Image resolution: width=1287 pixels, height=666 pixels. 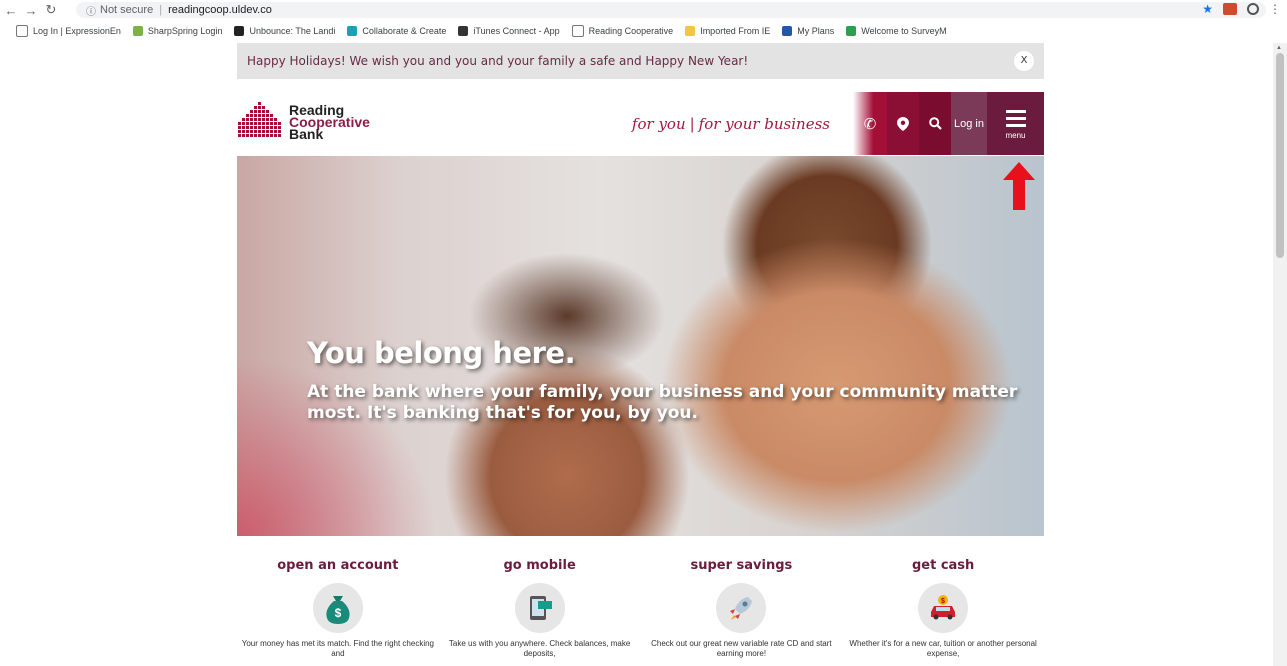 I want to click on url-text: readingcoop.uldev.co, so click(x=220, y=10).